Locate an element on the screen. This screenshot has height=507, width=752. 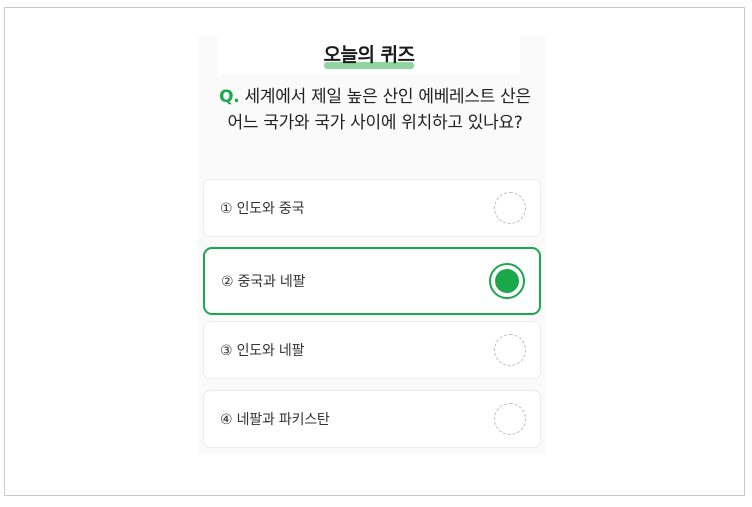
option-2: ② 중국과 네팔 is located at coordinates (372, 281).